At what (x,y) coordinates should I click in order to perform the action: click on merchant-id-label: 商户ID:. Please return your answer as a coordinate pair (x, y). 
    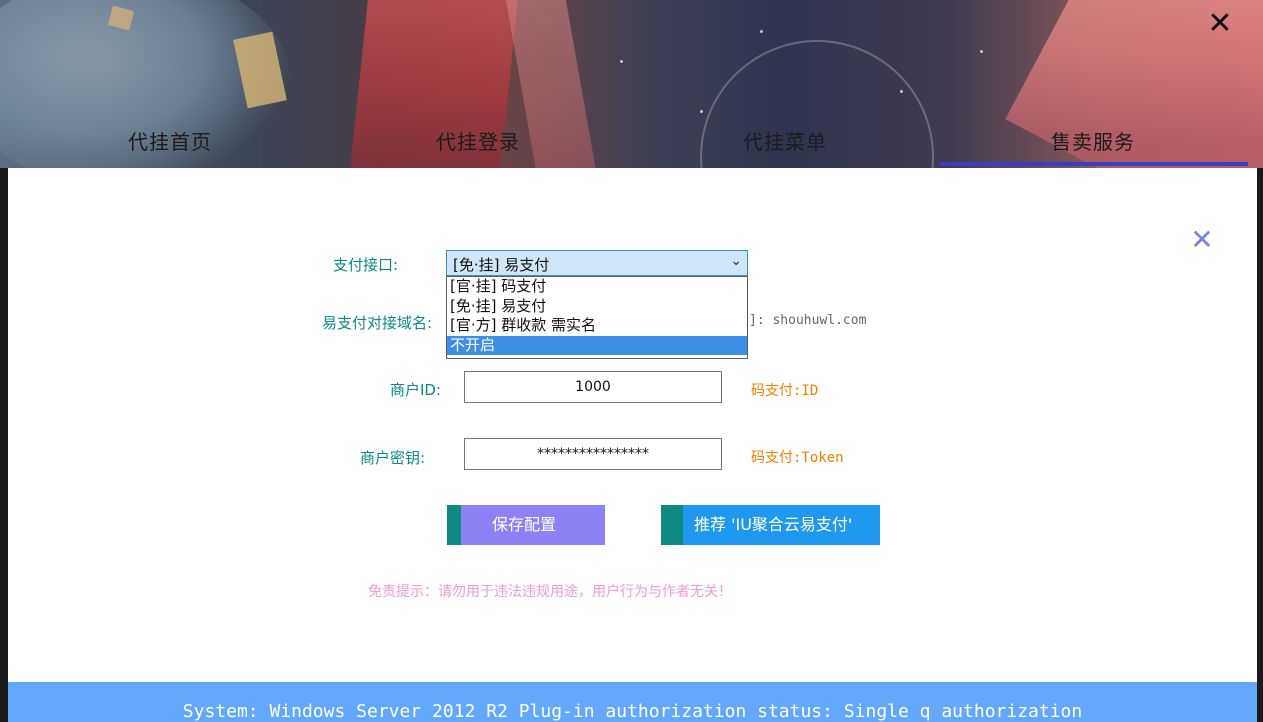
    Looking at the image, I should click on (416, 390).